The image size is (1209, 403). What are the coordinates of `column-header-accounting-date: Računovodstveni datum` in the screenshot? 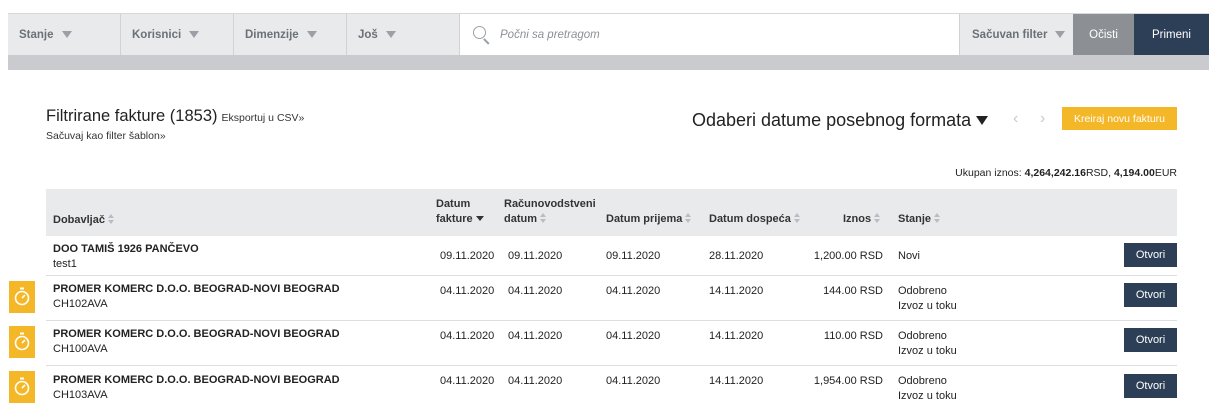 It's located at (550, 212).